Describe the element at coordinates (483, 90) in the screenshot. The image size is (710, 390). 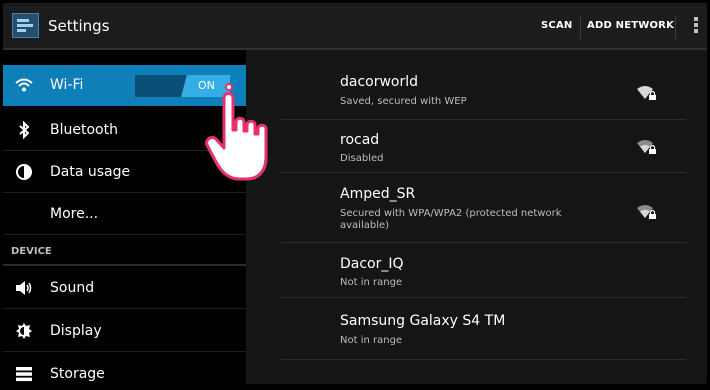
I see `network-item-dacorworld: dacorworld Saved, secured with WEP` at that location.